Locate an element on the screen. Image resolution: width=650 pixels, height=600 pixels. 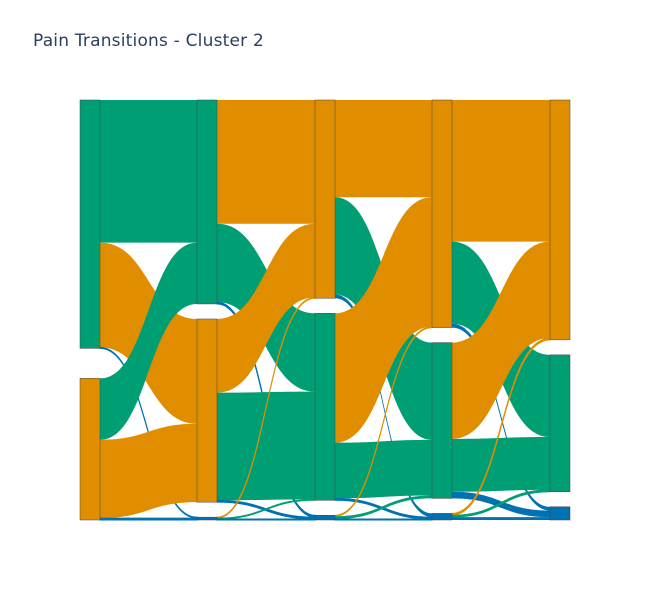
link-s3-orange-to-s4-orange is located at coordinates (501, 171).